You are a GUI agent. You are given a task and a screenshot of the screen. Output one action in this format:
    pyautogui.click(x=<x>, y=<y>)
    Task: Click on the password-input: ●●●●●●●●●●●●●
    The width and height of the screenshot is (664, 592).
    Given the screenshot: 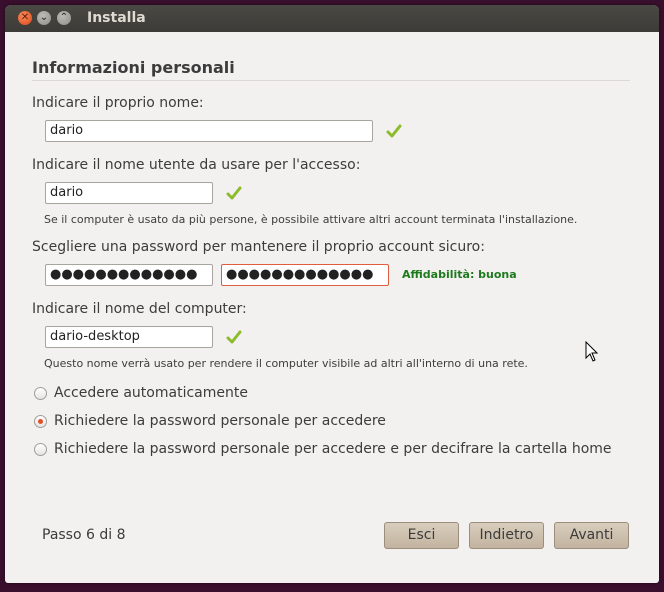 What is the action you would take?
    pyautogui.click(x=129, y=275)
    